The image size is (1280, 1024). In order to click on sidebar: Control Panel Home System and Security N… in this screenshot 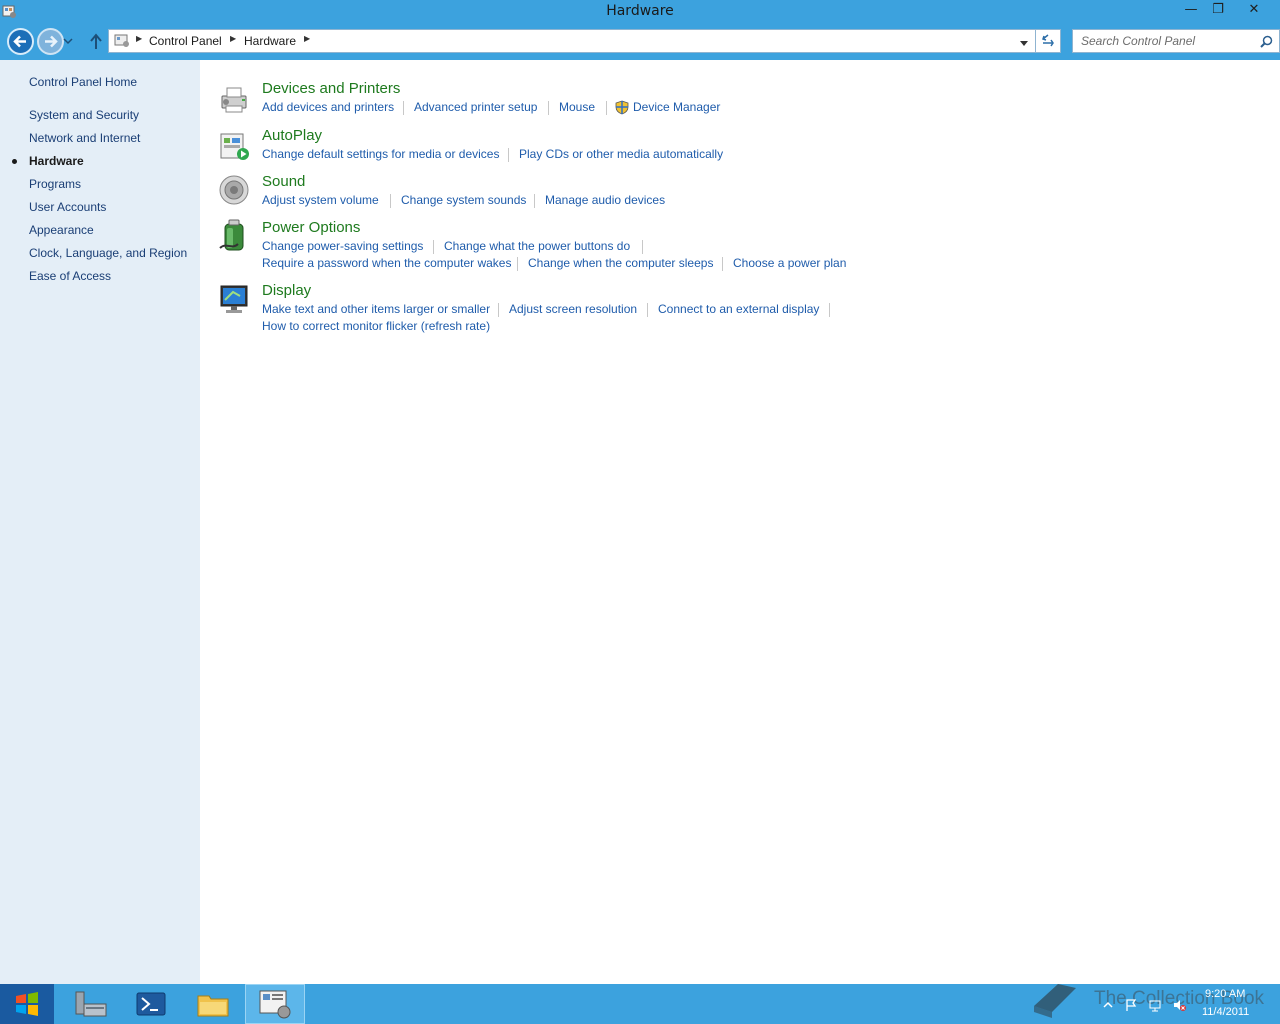, I will do `click(100, 522)`.